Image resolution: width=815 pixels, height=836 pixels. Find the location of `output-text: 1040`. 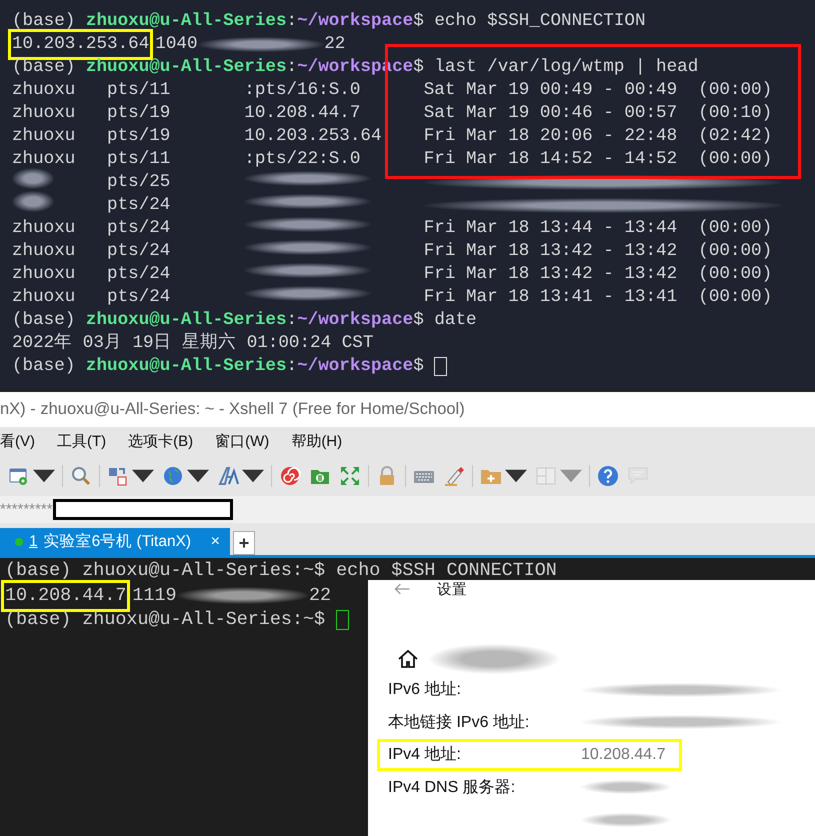

output-text: 1040 is located at coordinates (176, 44).